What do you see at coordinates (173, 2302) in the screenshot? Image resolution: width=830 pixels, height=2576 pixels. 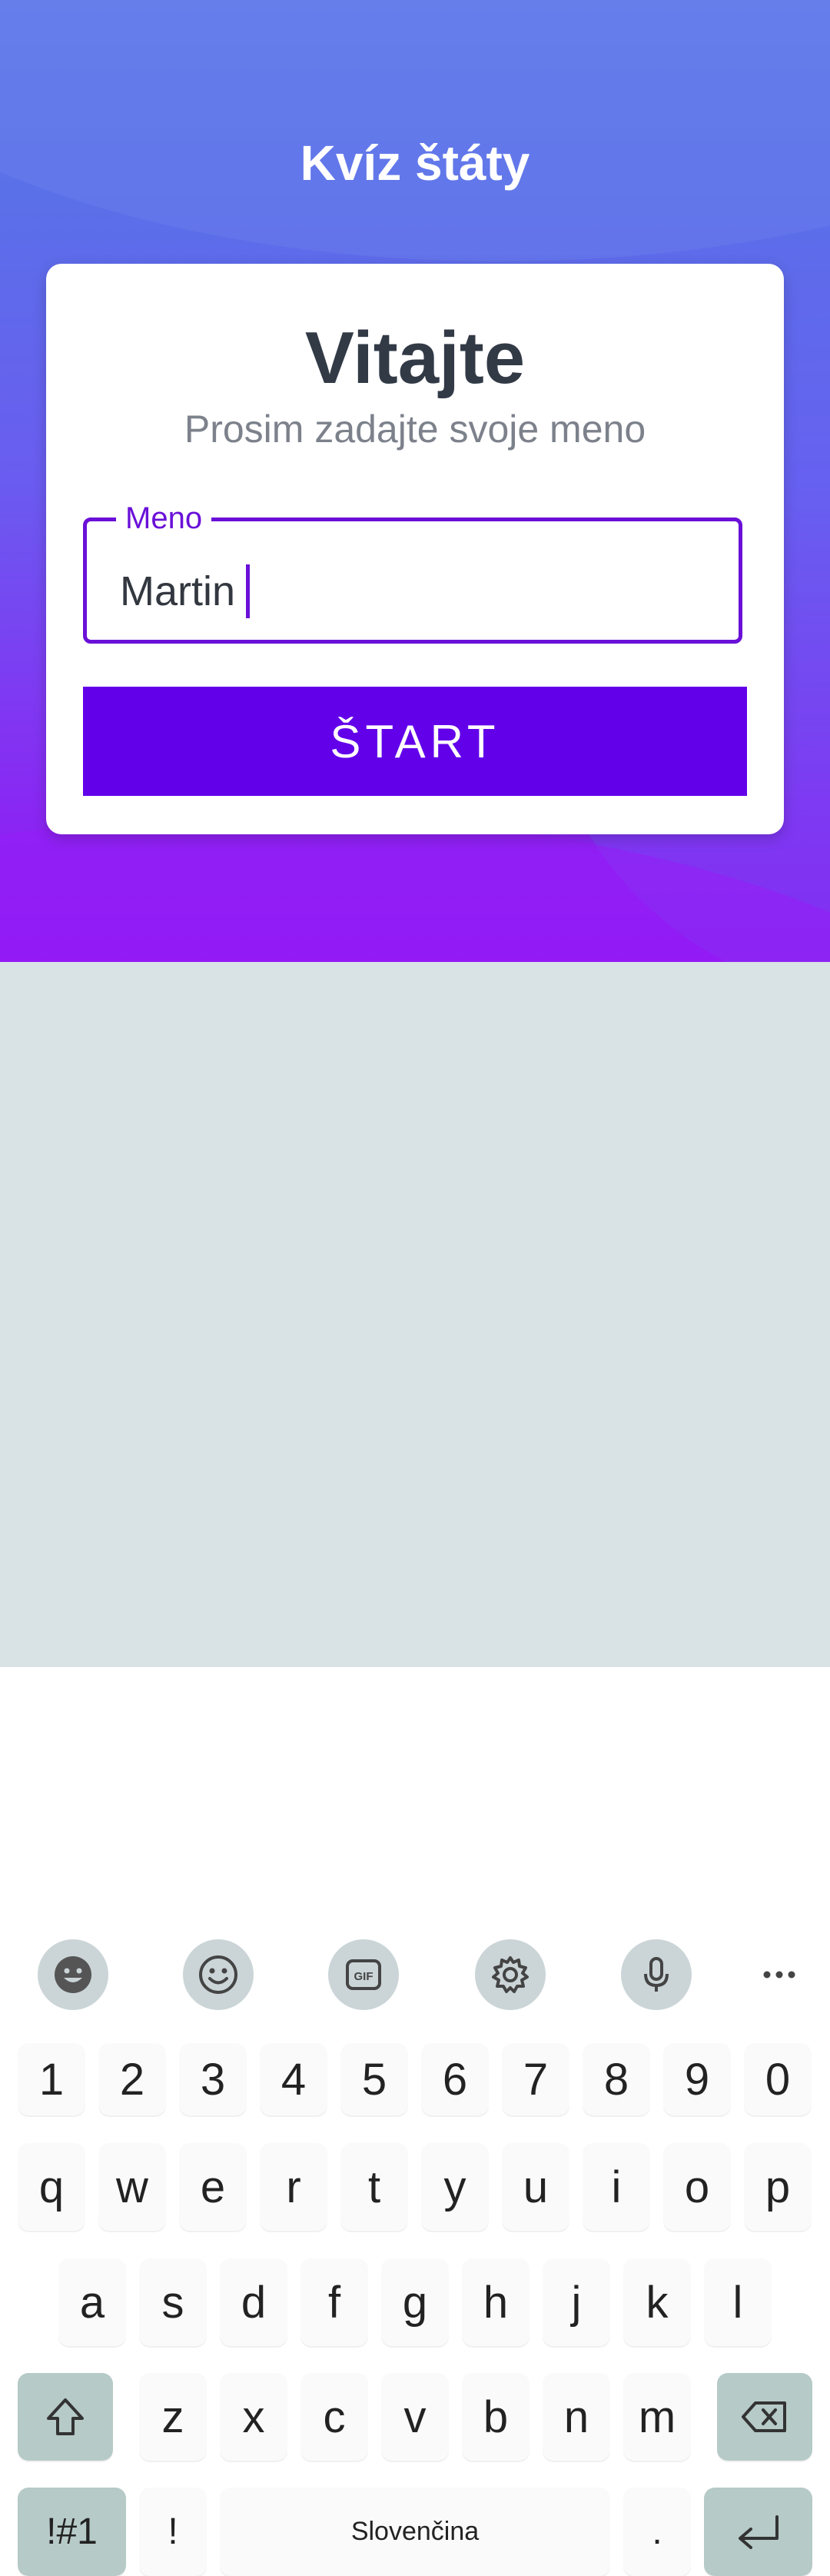 I see `key-s: s` at bounding box center [173, 2302].